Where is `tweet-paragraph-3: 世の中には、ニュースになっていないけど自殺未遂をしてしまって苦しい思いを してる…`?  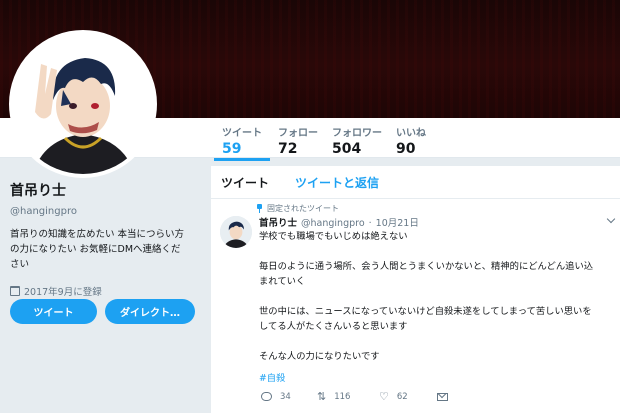 tweet-paragraph-3: 世の中には、ニュースになっていないけど自殺未遂をしてしまって苦しい思いを してる… is located at coordinates (437, 319).